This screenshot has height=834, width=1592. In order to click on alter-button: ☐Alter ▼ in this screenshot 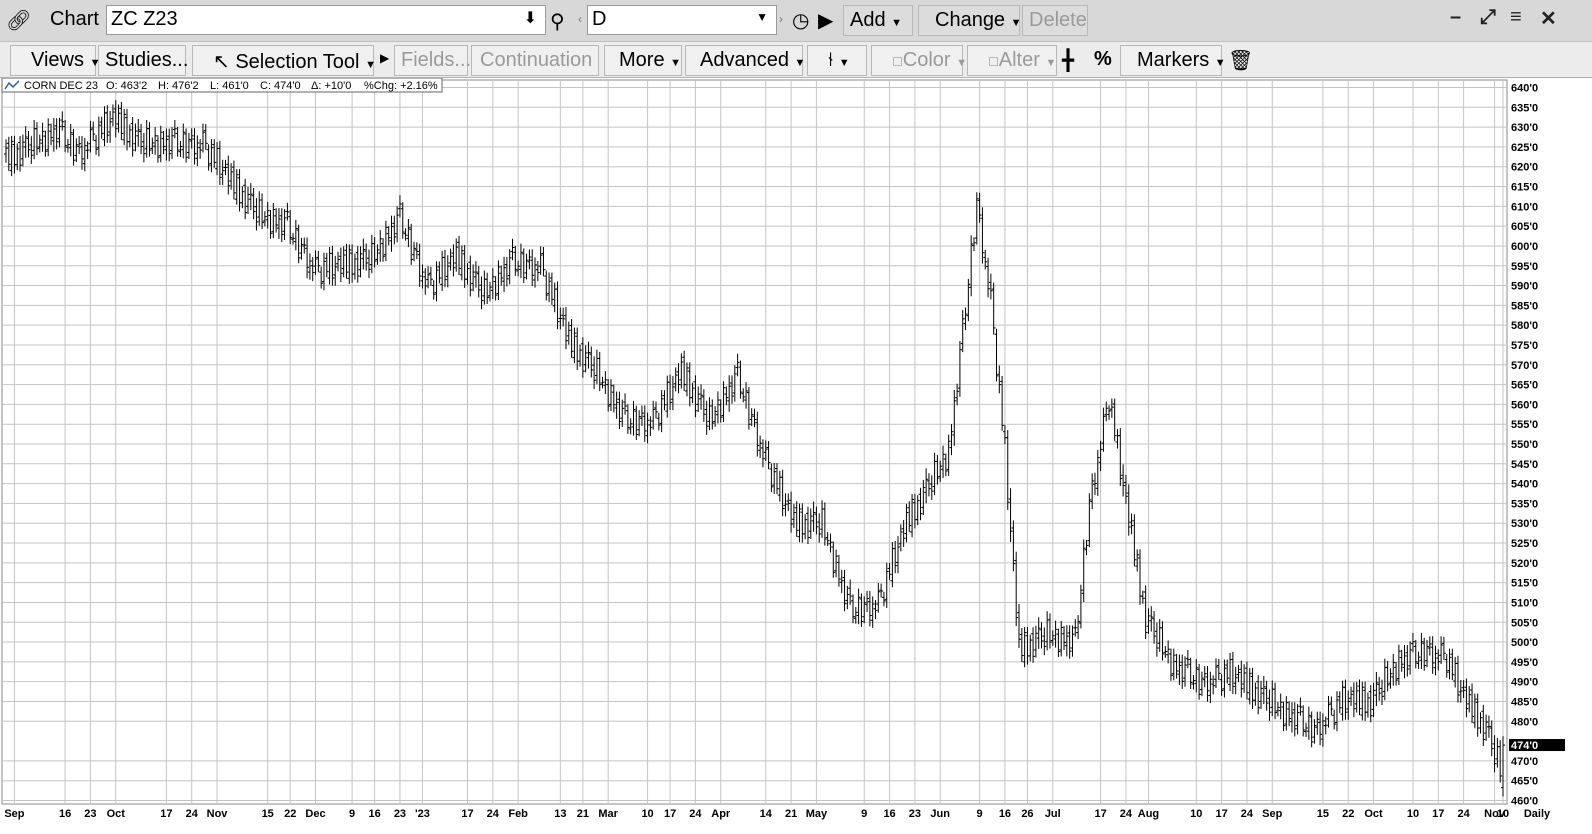, I will do `click(1012, 60)`.